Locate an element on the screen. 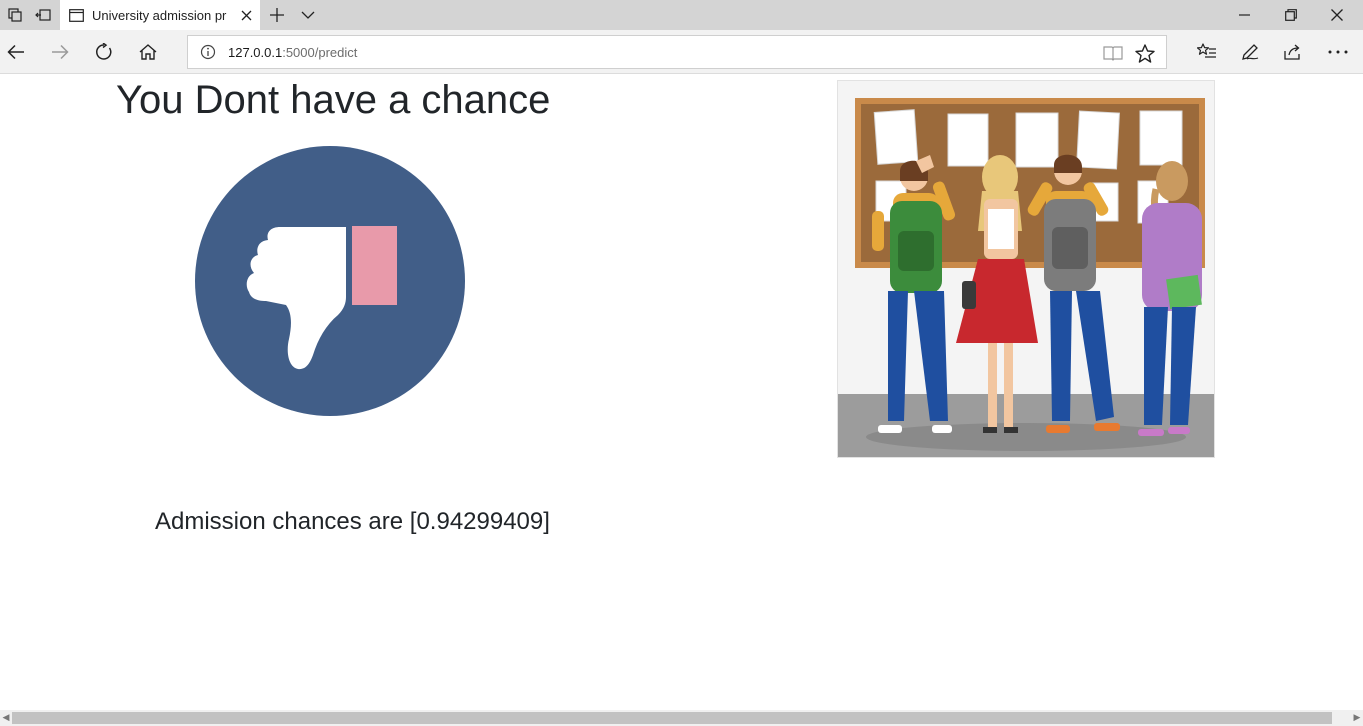 The image size is (1363, 726). reading-view-icon is located at coordinates (1113, 53).